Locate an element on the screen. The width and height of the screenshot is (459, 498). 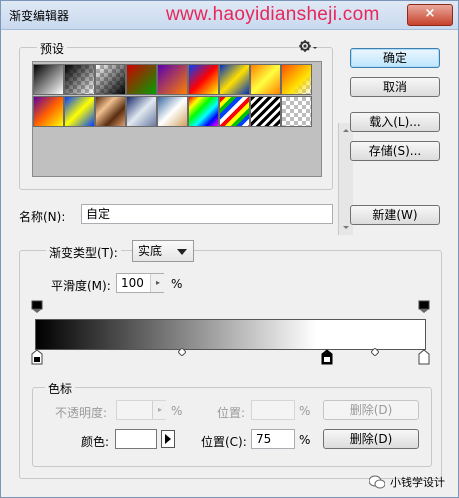
window-title: 渐变编辑器 is located at coordinates (39, 16).